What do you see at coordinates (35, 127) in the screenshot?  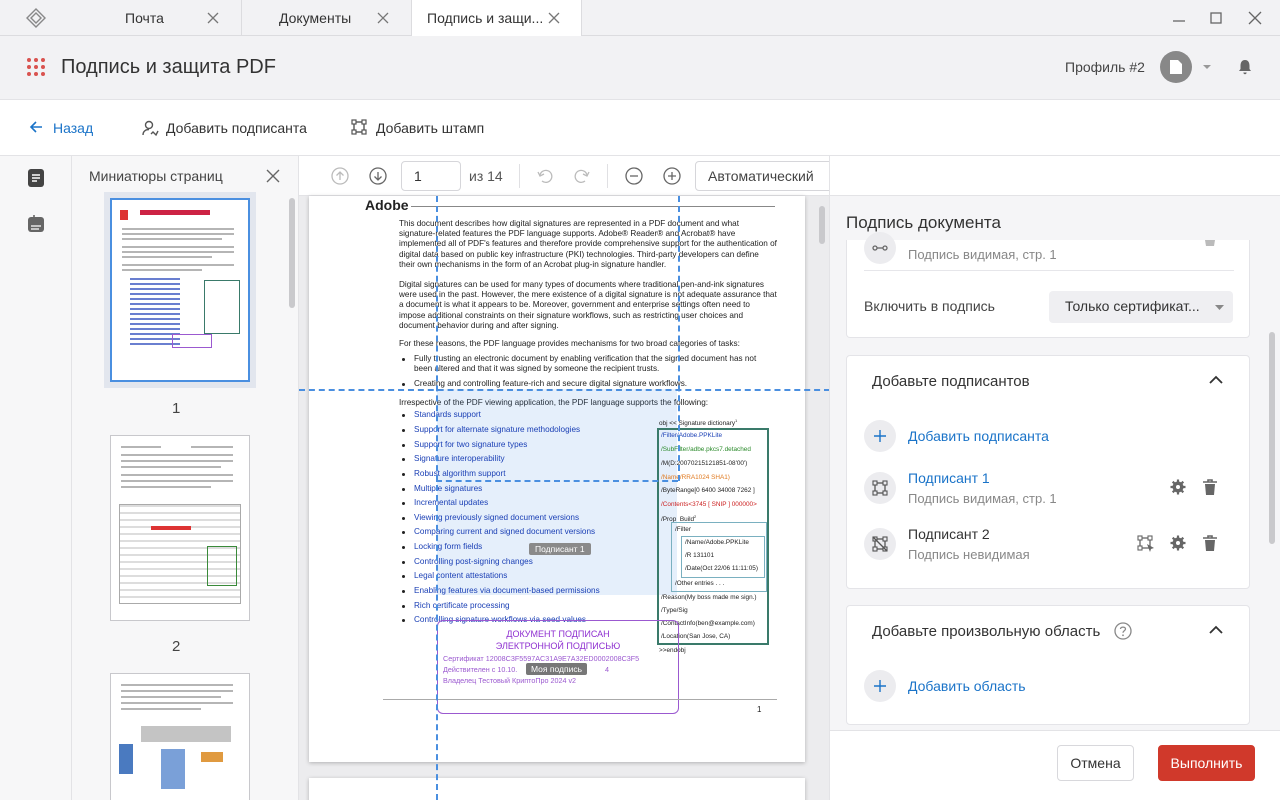 I see `arrow-left-icon` at bounding box center [35, 127].